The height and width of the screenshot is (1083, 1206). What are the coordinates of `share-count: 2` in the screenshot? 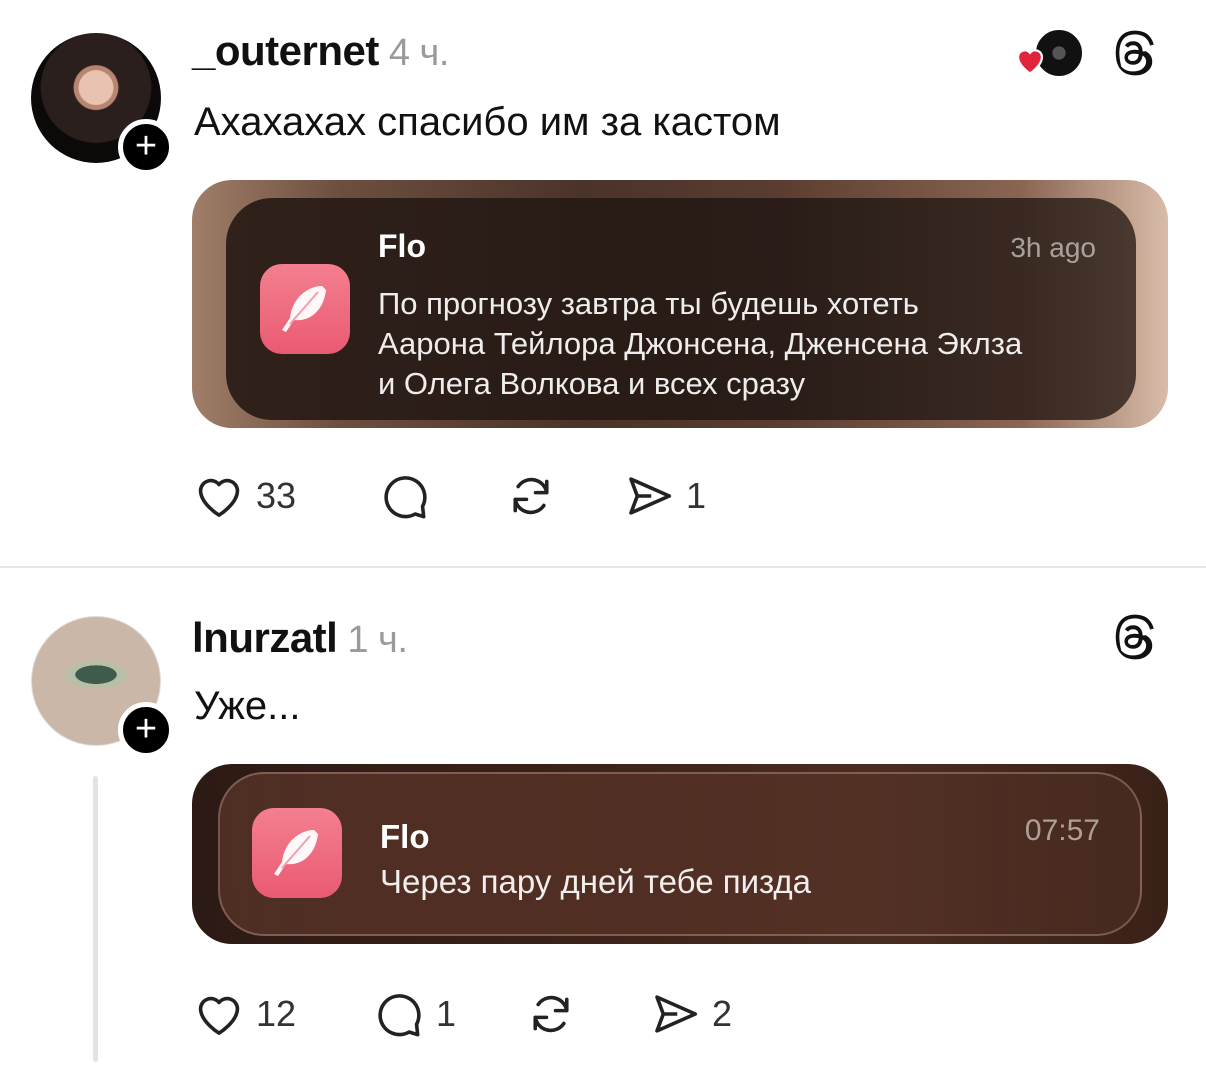 It's located at (722, 1013).